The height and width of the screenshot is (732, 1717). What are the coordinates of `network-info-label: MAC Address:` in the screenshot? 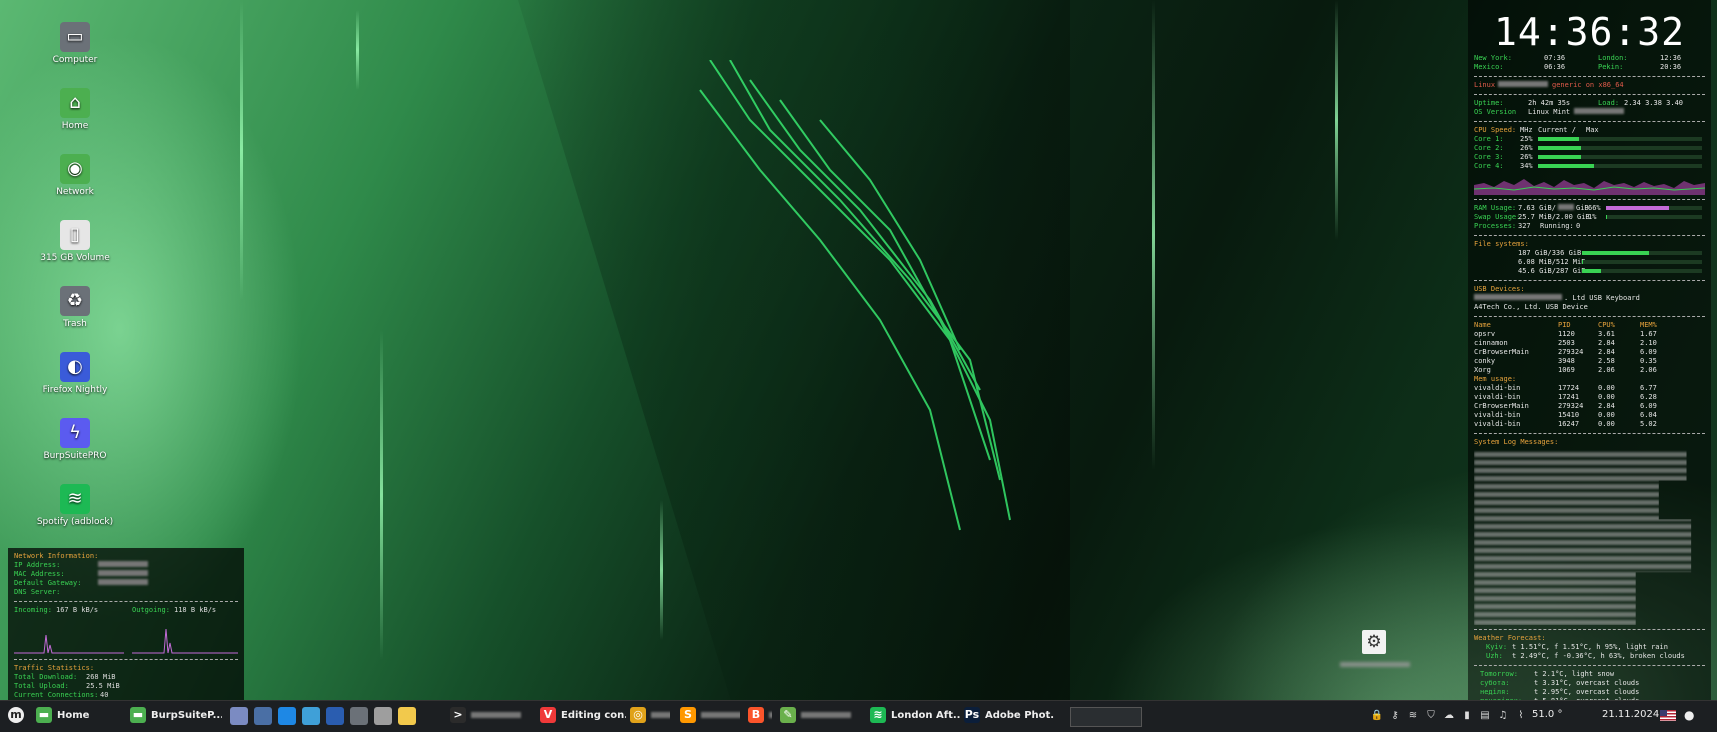 It's located at (39, 574).